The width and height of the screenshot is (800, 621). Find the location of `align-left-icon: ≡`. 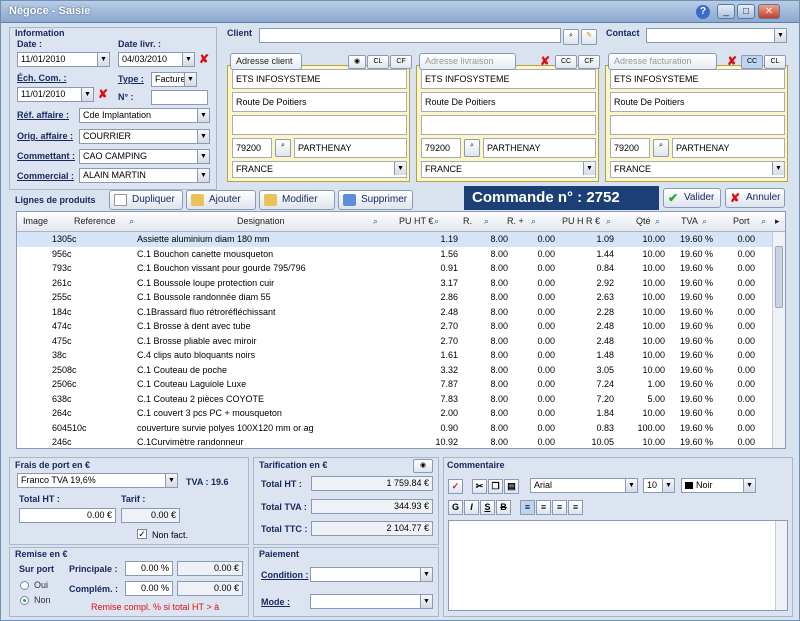

align-left-icon: ≡ is located at coordinates (527, 507).